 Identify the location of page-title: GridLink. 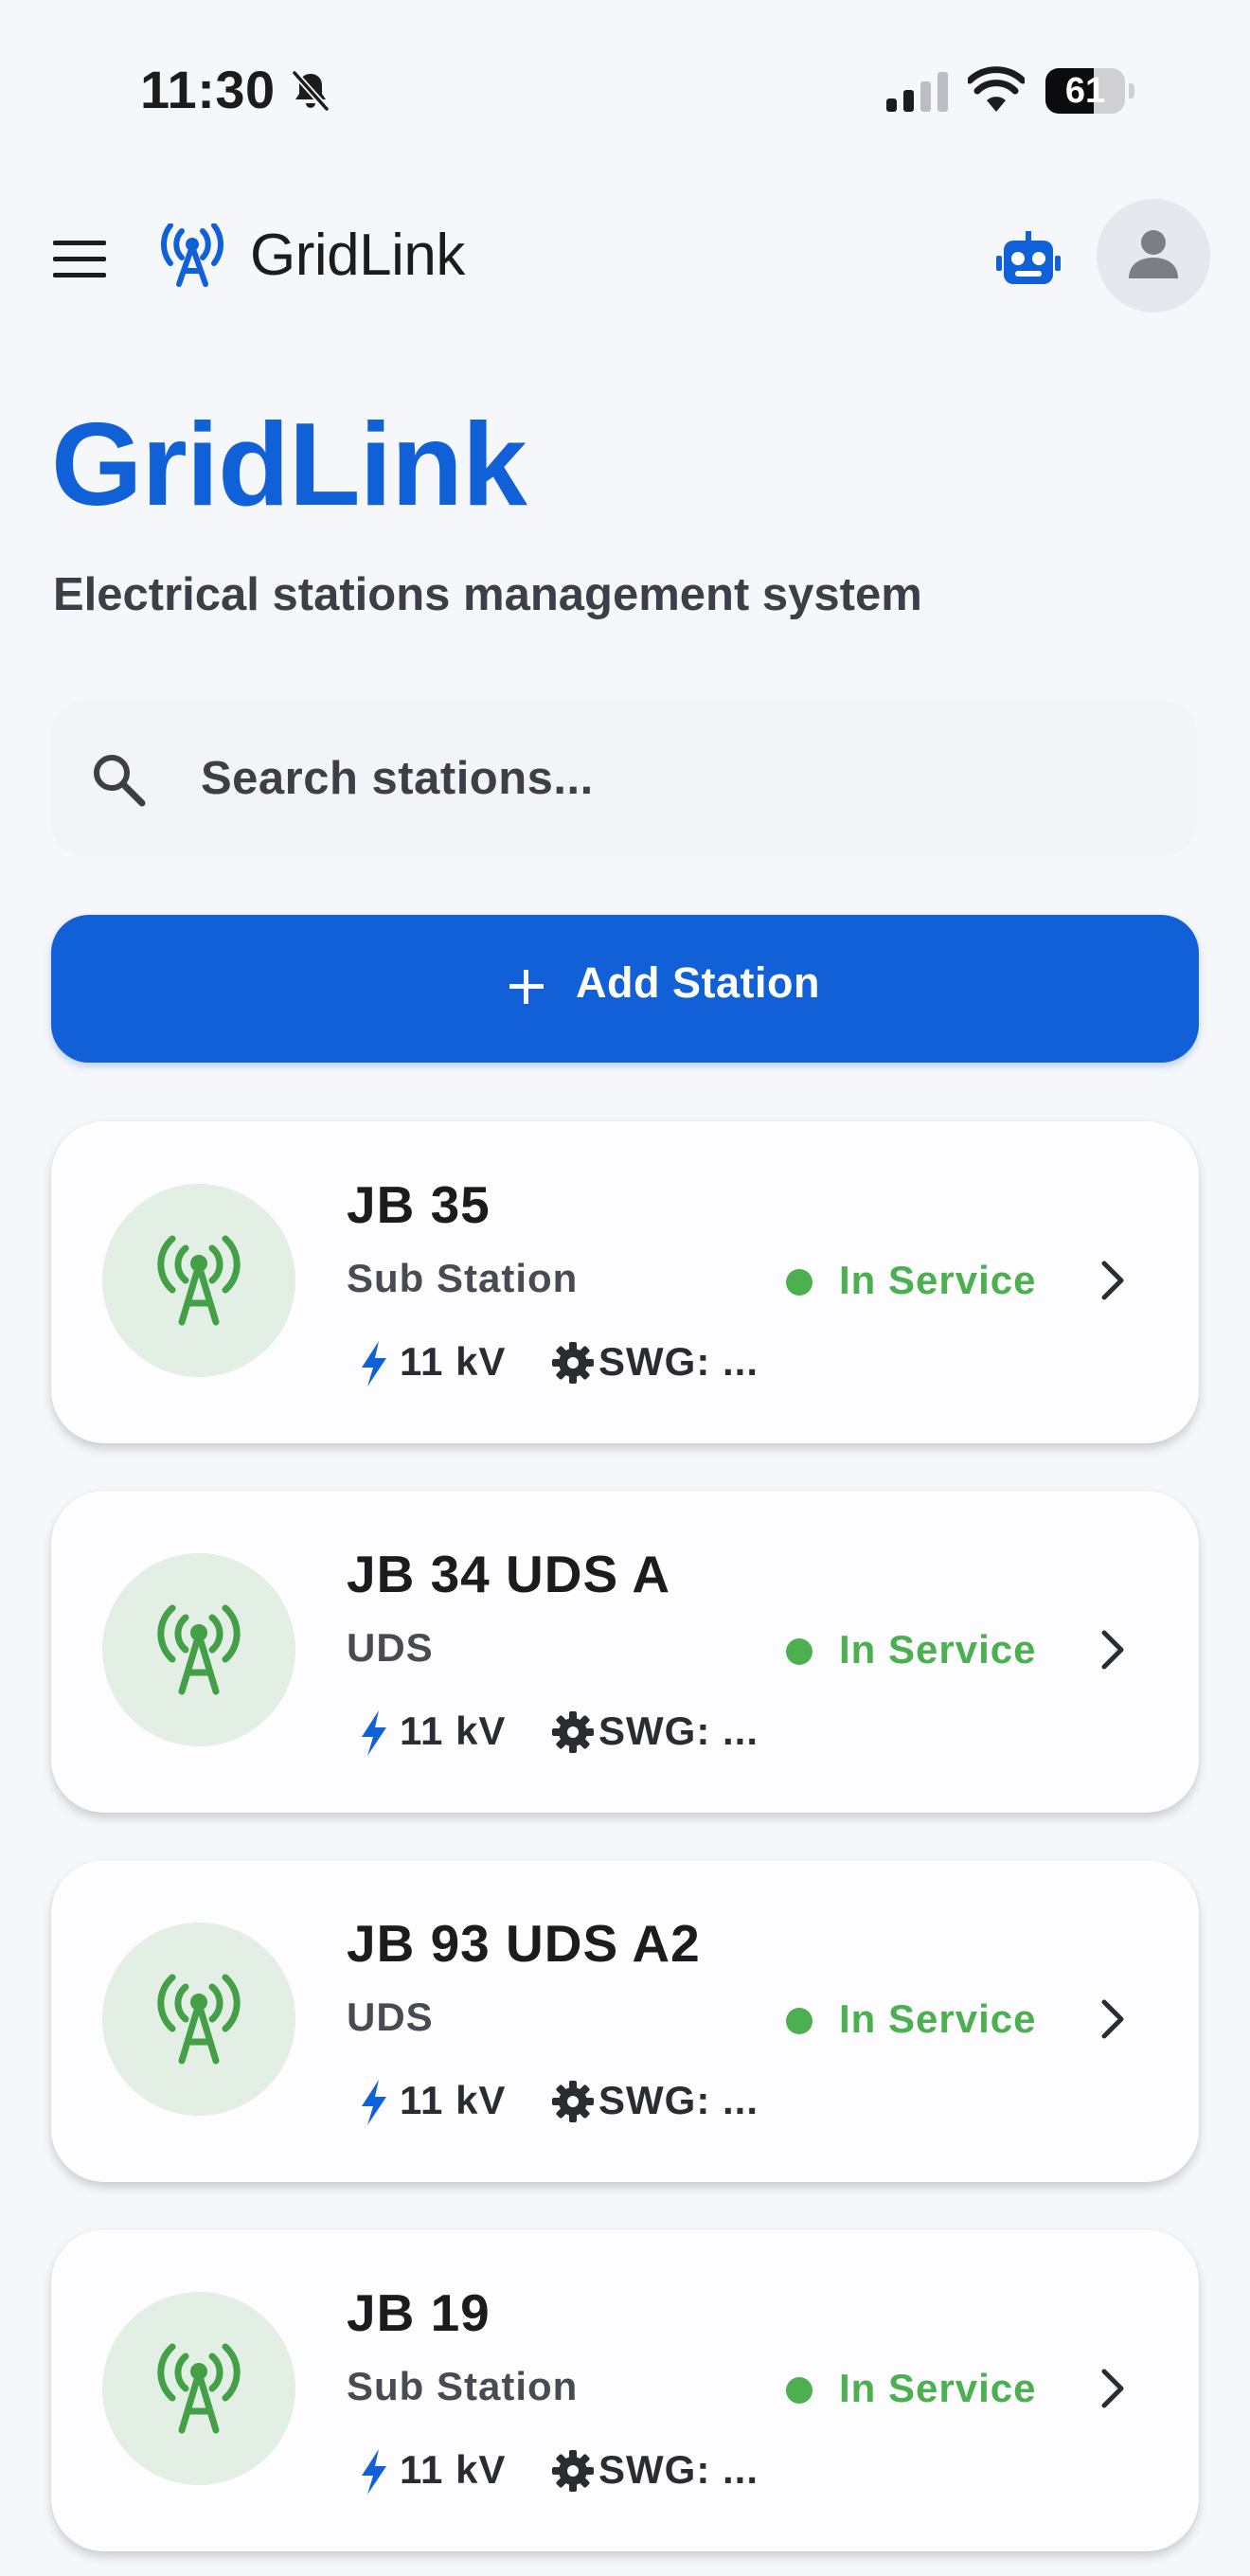
(289, 465).